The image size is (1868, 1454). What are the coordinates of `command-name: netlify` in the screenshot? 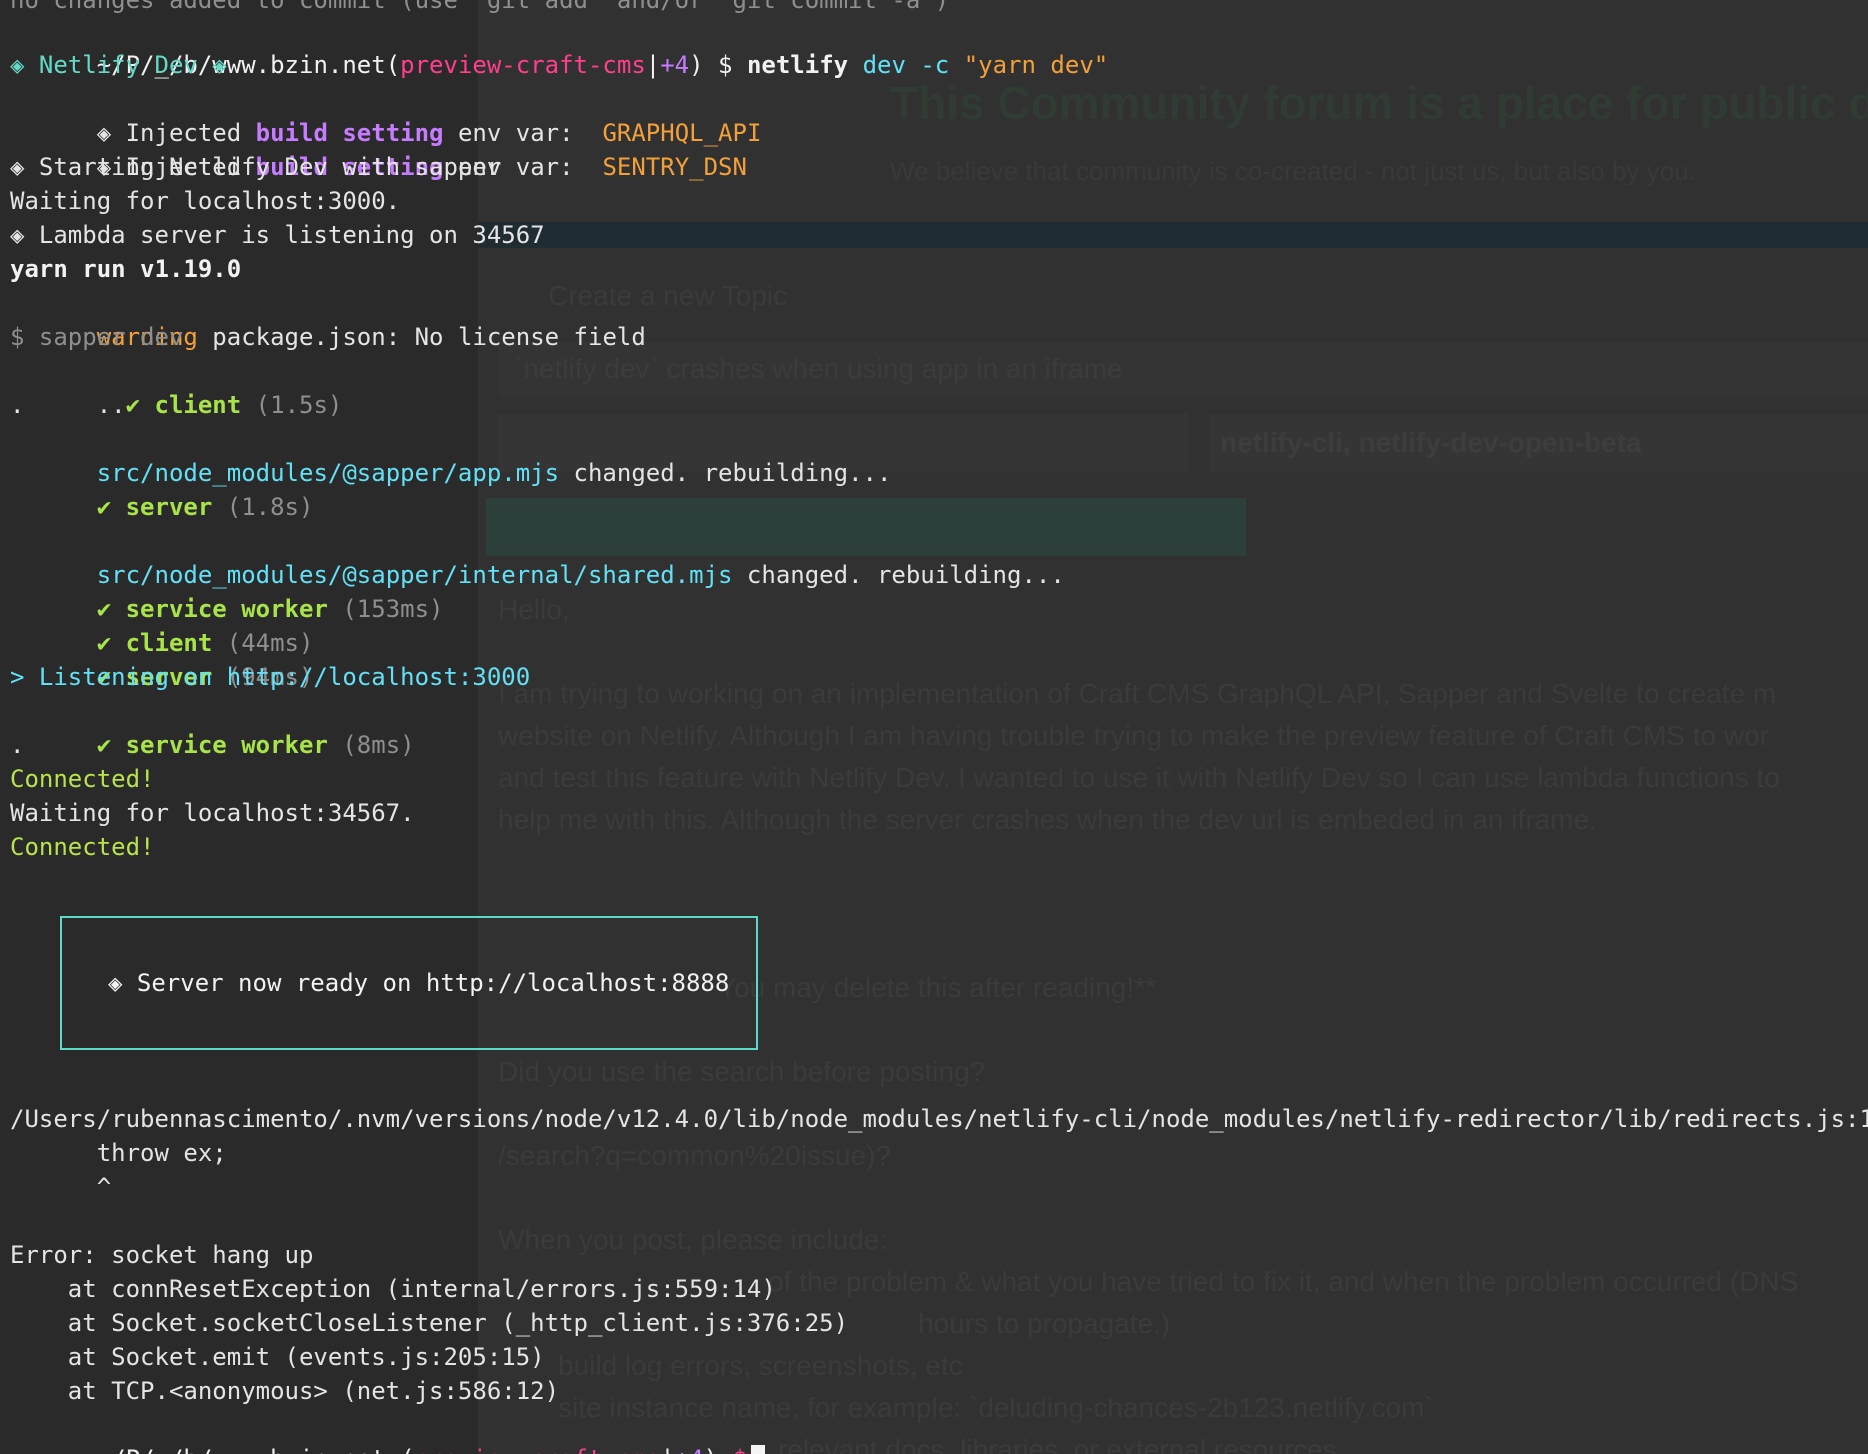 It's located at (797, 65).